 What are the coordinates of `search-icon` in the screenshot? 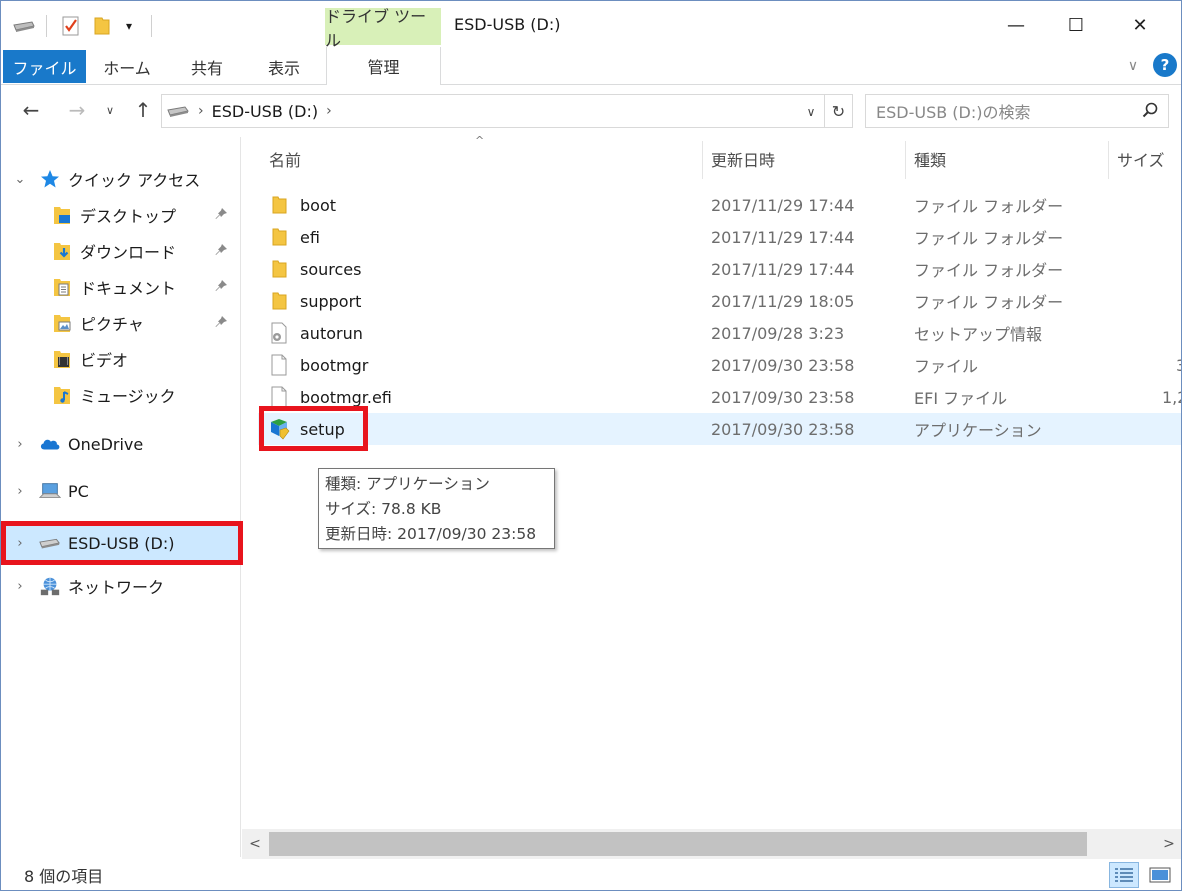 It's located at (1150, 112).